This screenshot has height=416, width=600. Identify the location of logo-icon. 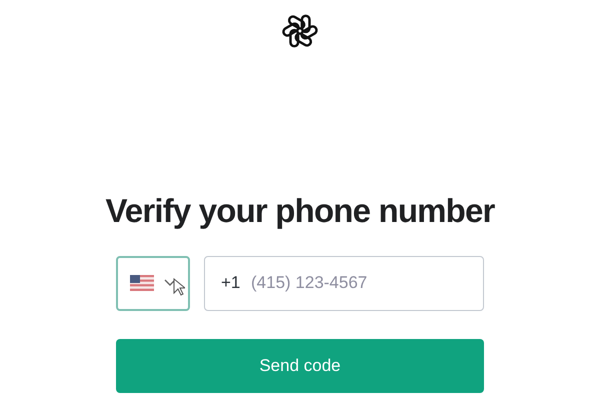
(300, 31).